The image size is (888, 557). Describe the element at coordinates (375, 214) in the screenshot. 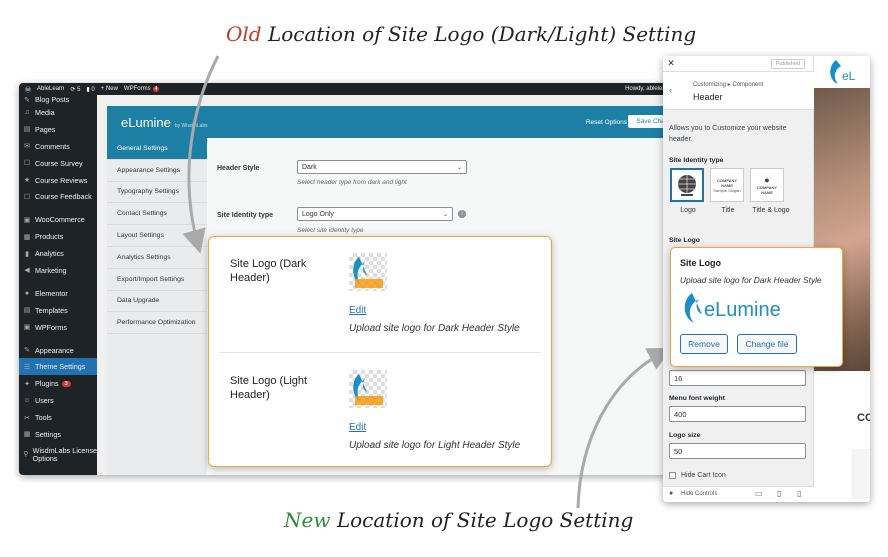

I see `site-identity-select: Logo Only ⌄` at that location.